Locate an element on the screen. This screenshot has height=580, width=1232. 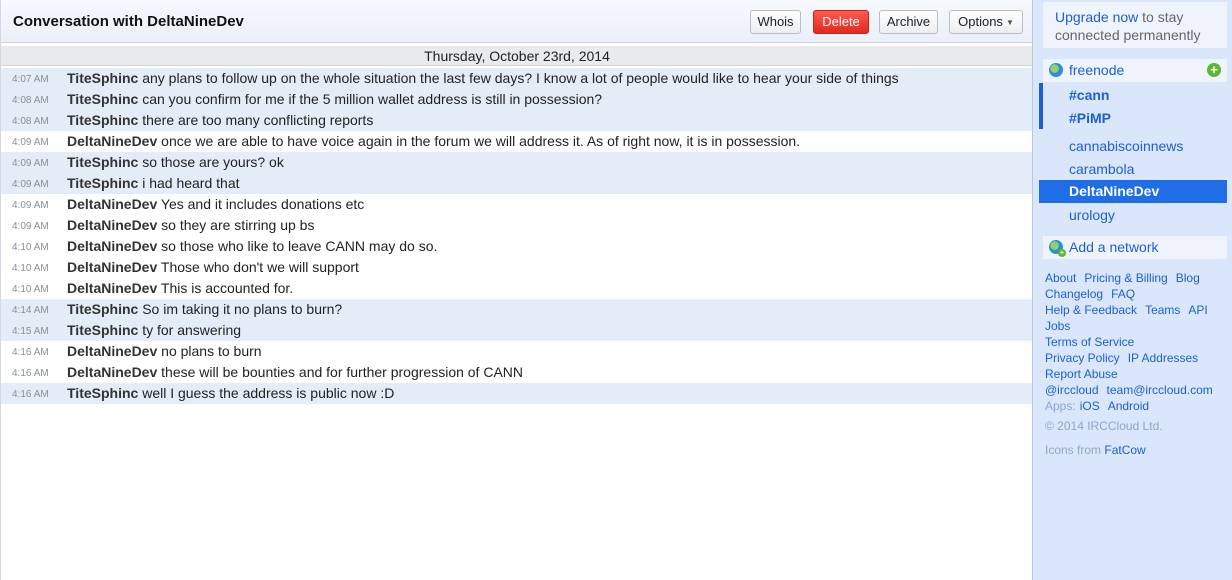
message-time: 4:15 AM is located at coordinates (30, 331).